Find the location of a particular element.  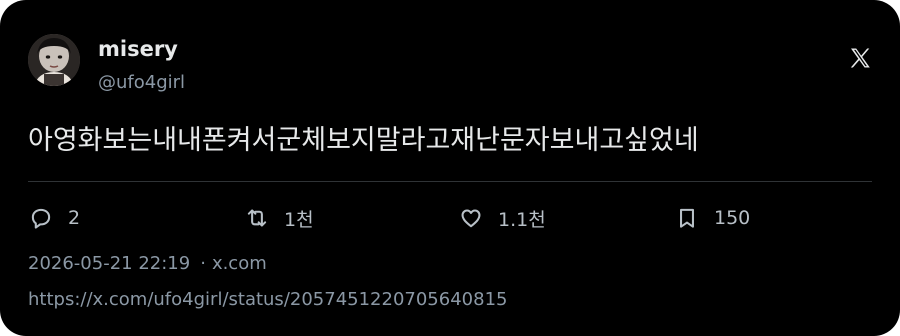

tweet-meta: 2026-05-21 22:19 · x.com is located at coordinates (147, 264).